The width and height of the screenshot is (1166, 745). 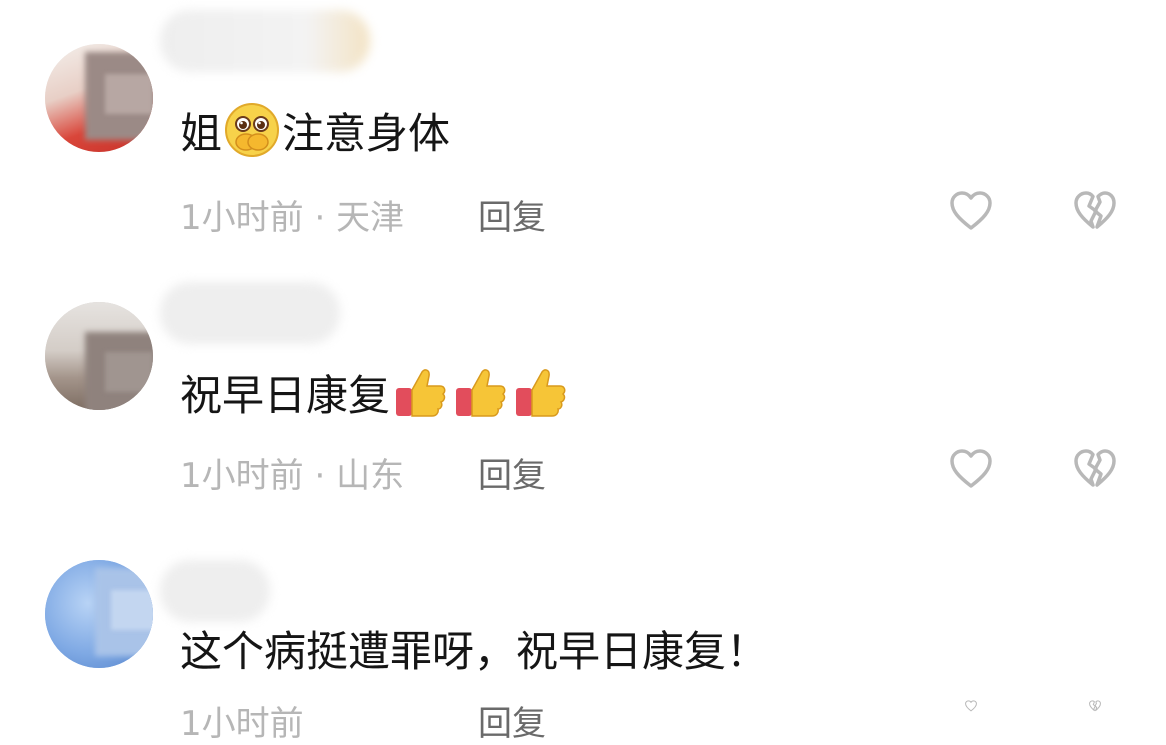 I want to click on comment-text: 姐 注意身体, so click(x=315, y=130).